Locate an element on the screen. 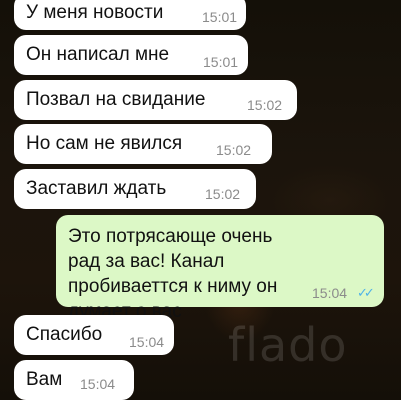  message-bubble-incoming: Он написал мне 15:01 is located at coordinates (131, 55).